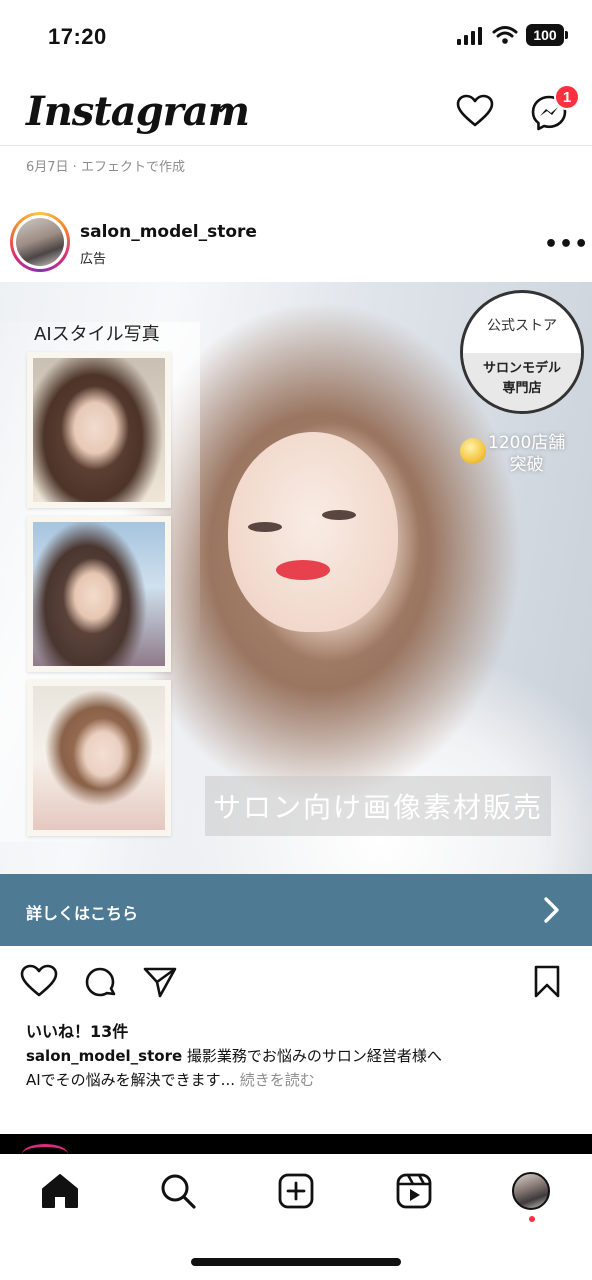 This screenshot has width=592, height=1280. I want to click on share-icon, so click(160, 982).